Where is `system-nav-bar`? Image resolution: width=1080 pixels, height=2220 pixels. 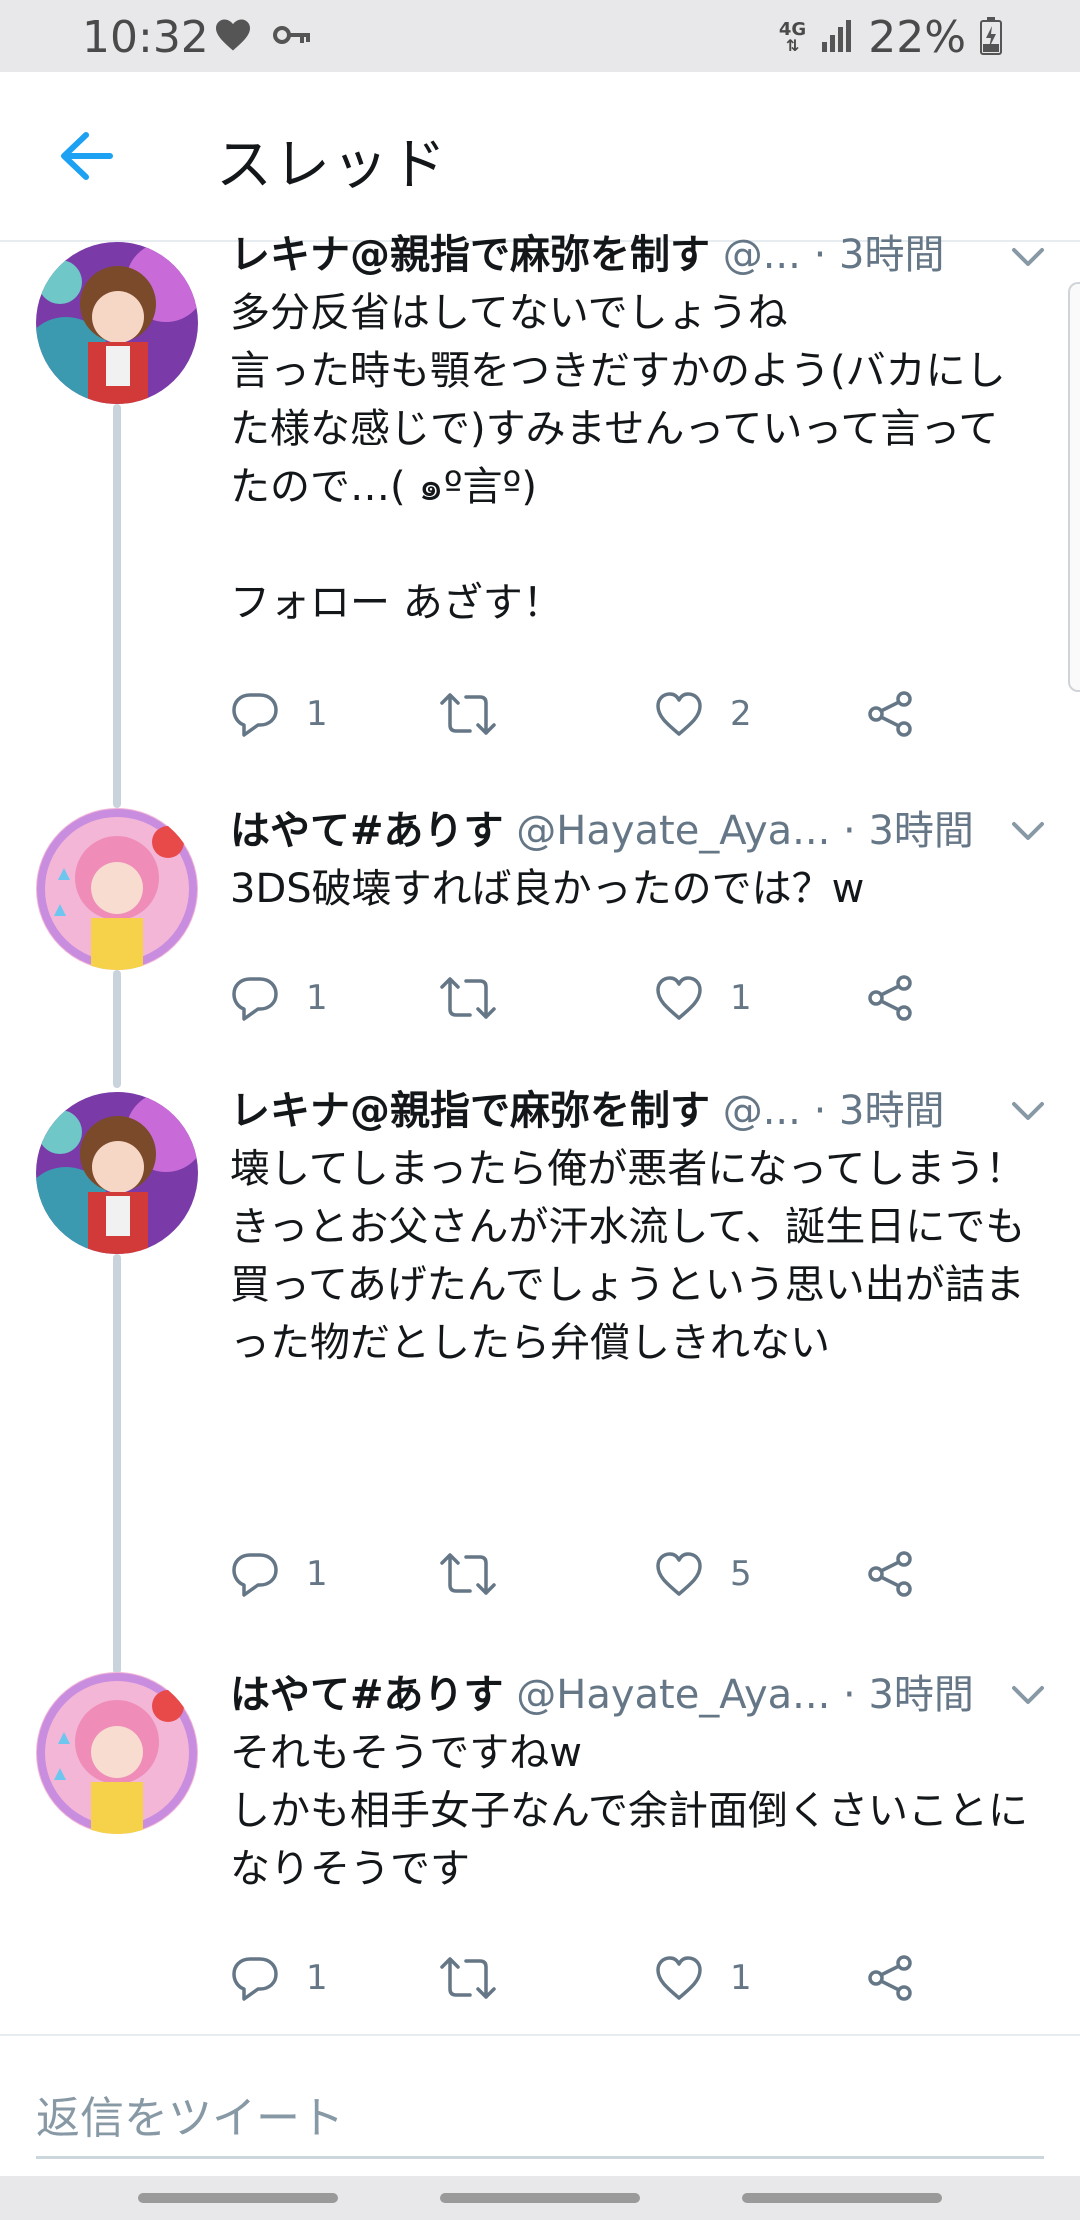
system-nav-bar is located at coordinates (540, 2198).